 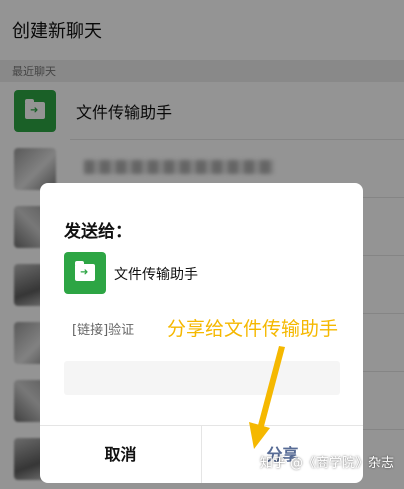 I want to click on watermark: 知乎 @《商学院》杂志, so click(x=326, y=463).